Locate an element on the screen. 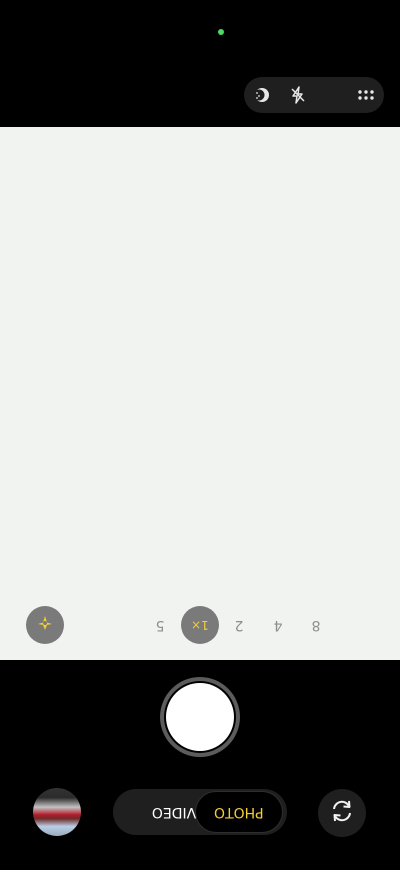  camera-flip-icon is located at coordinates (342, 813).